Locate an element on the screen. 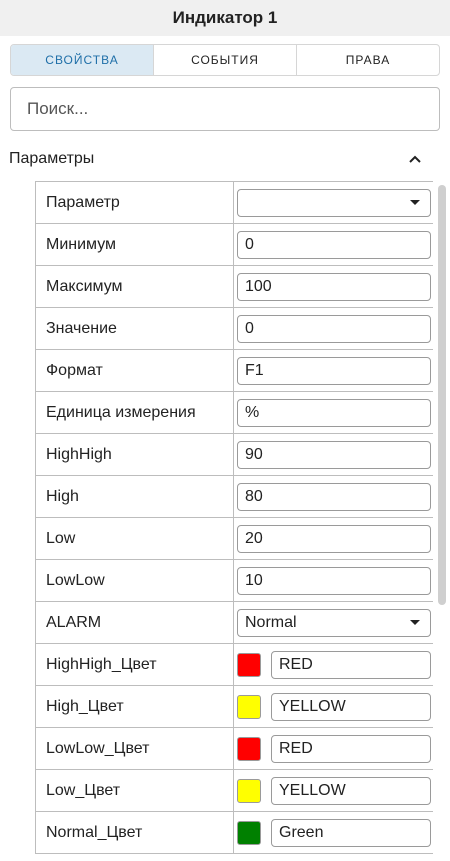  row-maximum: Максимум 100 is located at coordinates (234, 287).